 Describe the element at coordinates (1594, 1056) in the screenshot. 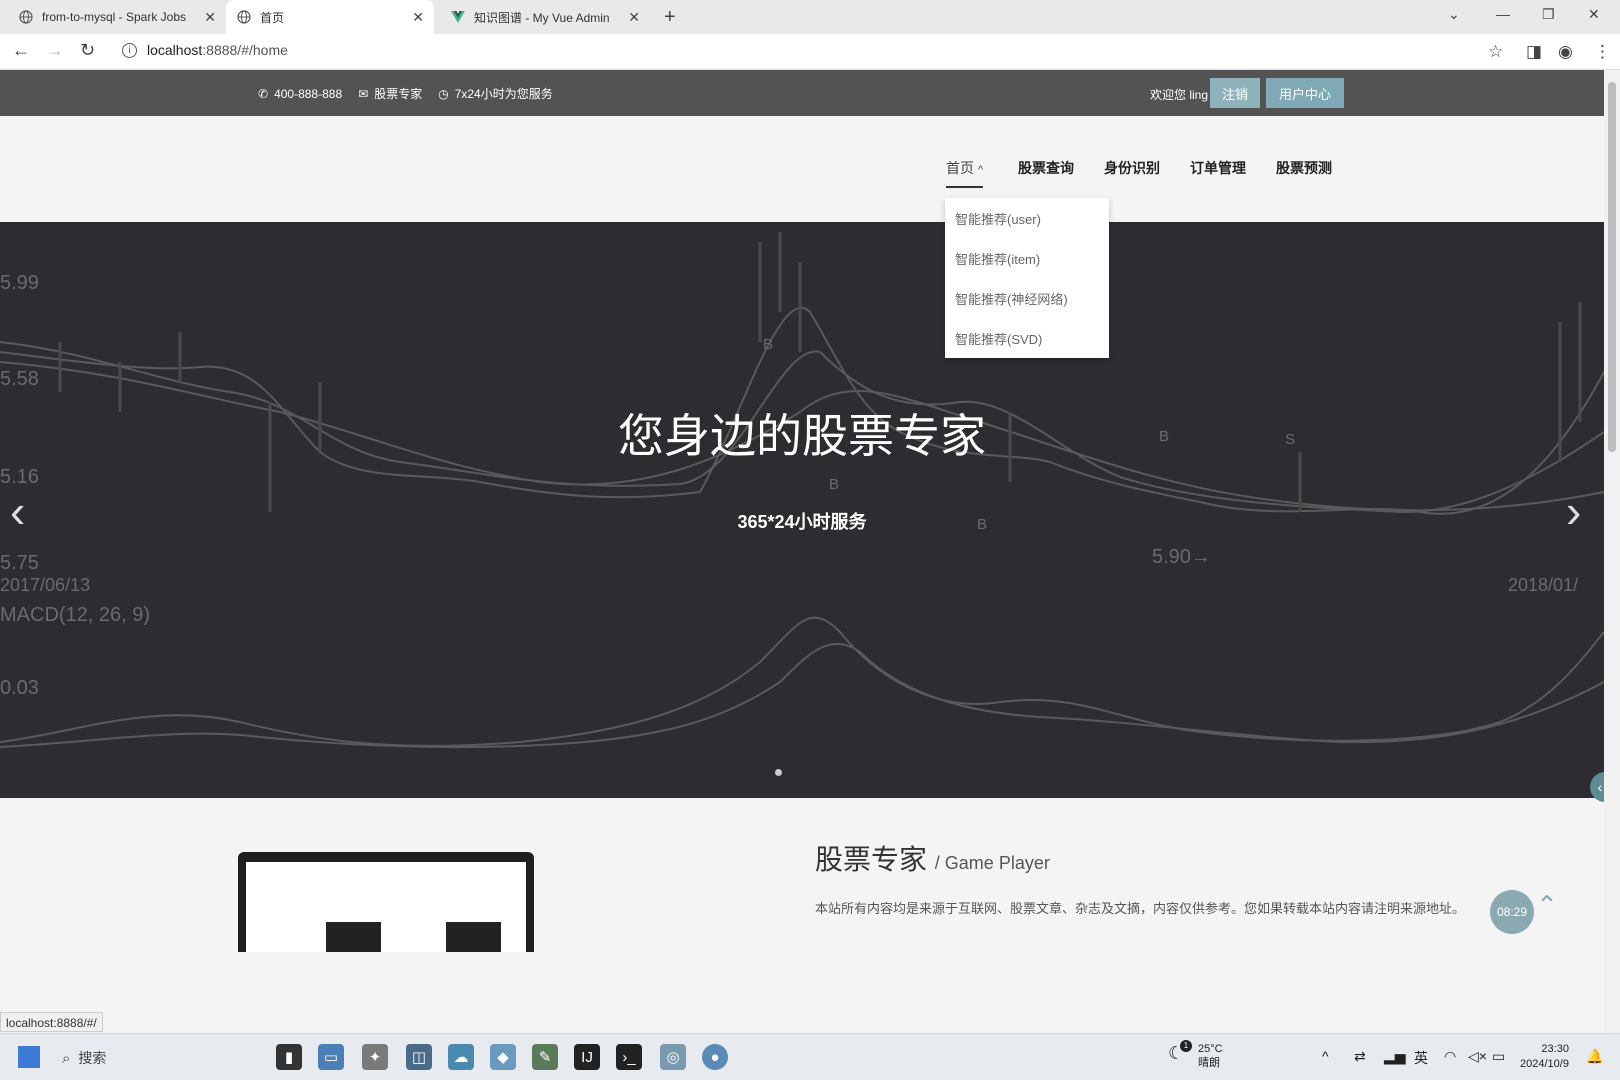

I see `notification-icon: 🔔` at that location.